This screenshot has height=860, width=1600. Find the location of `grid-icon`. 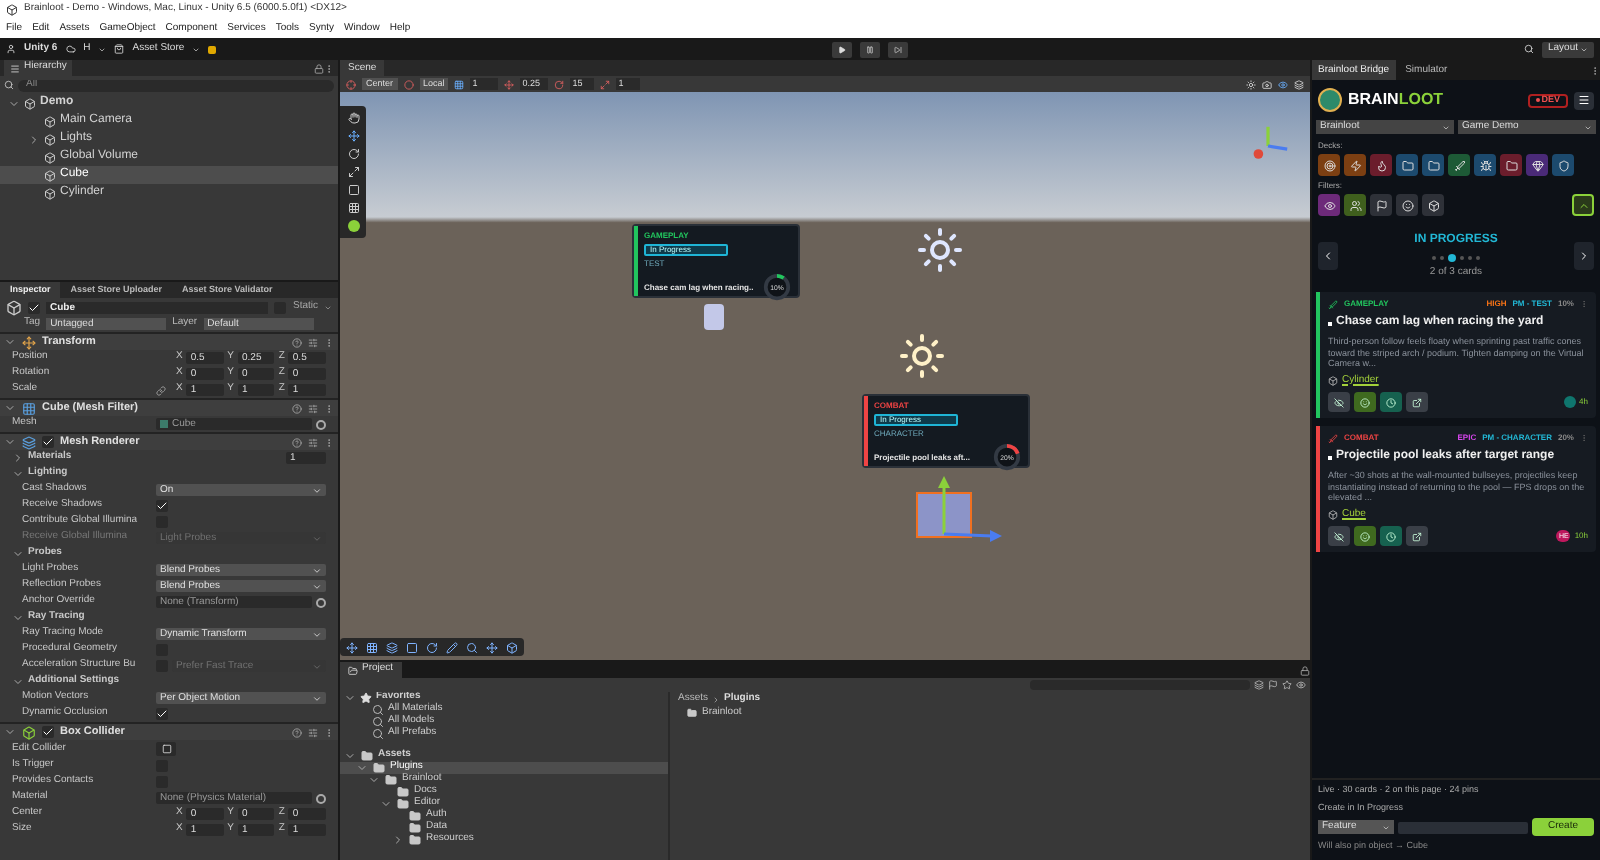

grid-icon is located at coordinates (459, 84).